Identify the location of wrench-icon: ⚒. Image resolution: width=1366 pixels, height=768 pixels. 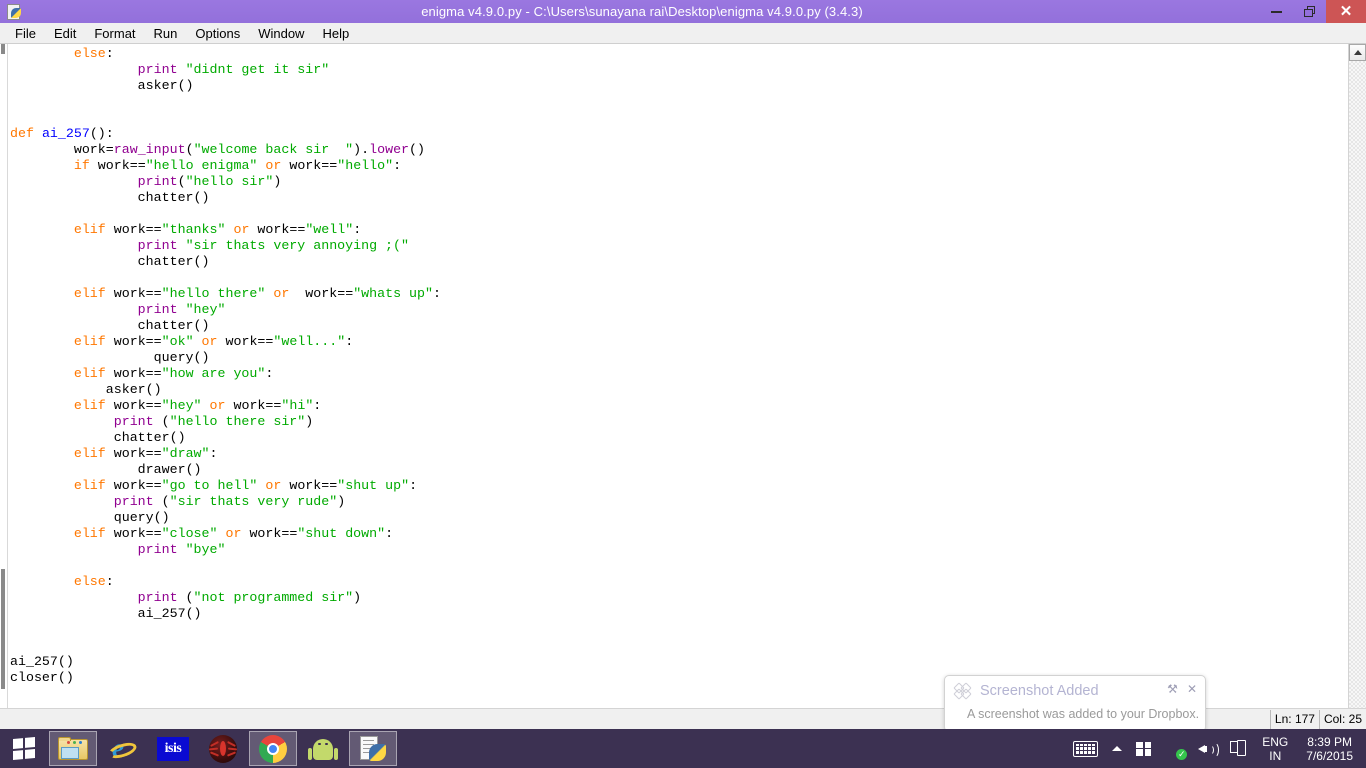
(1172, 689).